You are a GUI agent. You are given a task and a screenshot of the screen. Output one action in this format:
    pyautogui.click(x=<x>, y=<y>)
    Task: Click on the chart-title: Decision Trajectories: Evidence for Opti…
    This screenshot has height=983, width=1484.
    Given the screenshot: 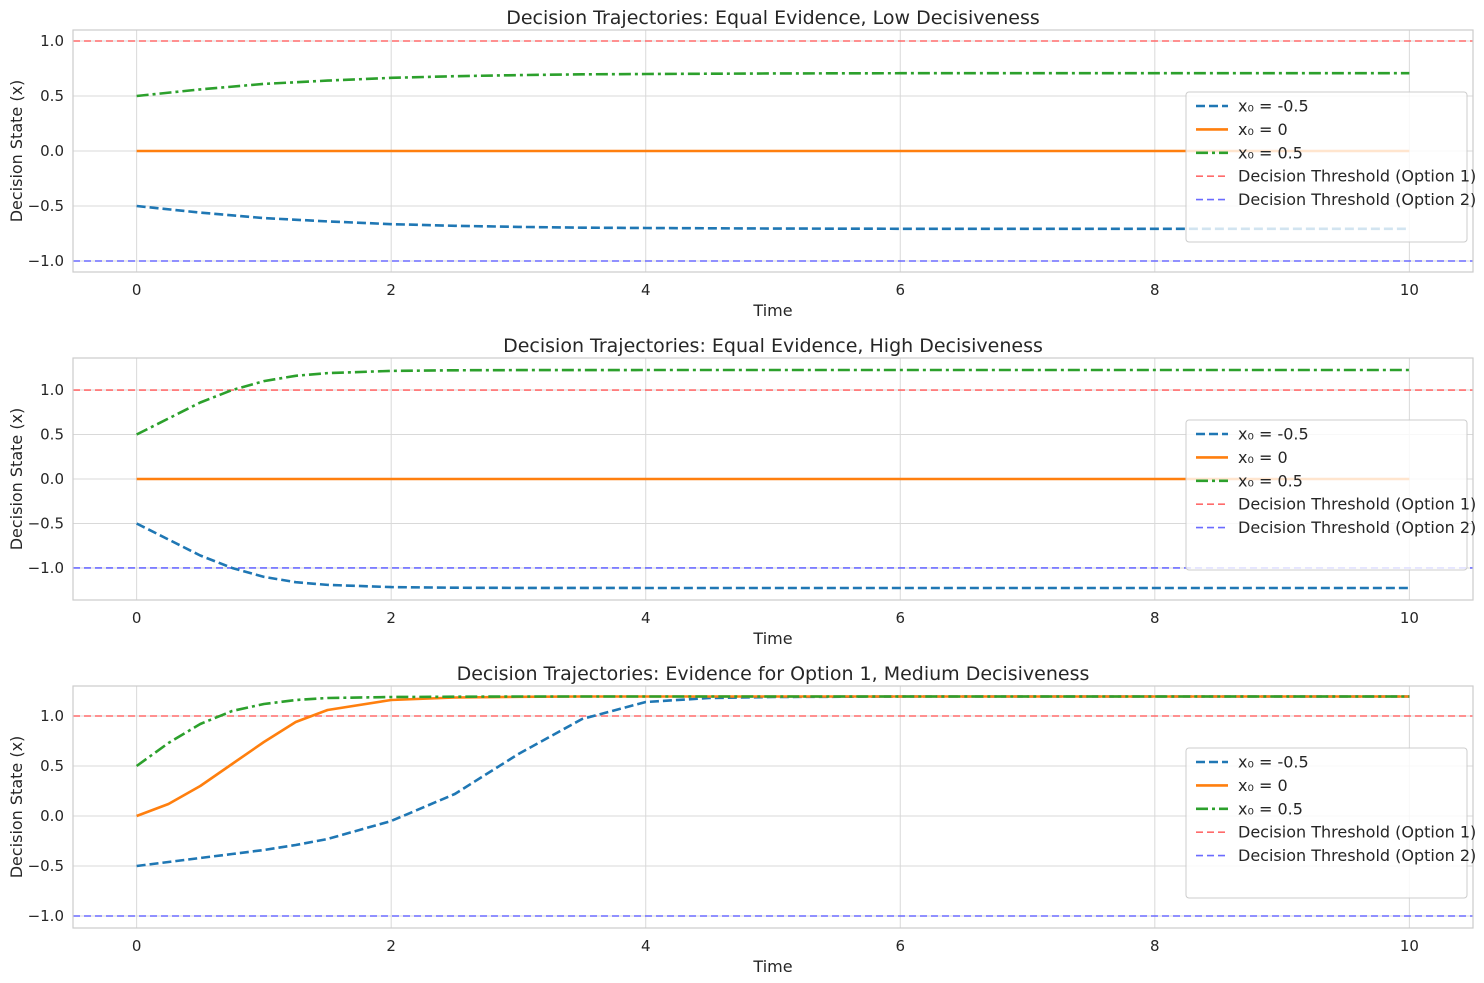 What is the action you would take?
    pyautogui.click(x=773, y=674)
    